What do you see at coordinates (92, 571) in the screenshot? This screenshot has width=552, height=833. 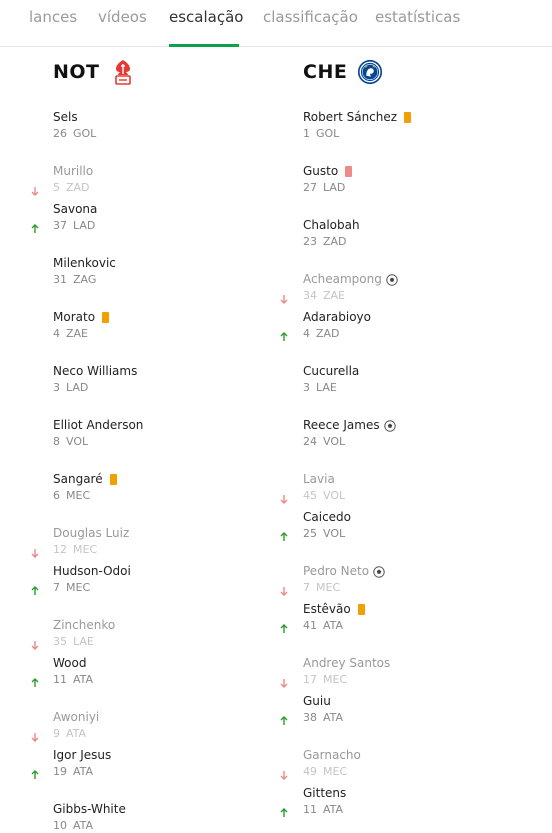 I see `player-name-row: Hudson-Odoi` at bounding box center [92, 571].